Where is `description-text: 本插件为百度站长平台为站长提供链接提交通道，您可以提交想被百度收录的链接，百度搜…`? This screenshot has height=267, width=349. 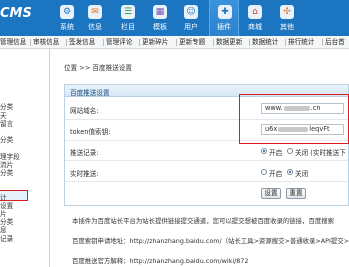
description-text: 本插件为百度站长平台为站长提供链接提交通道，您可以提交想被百度收录的链接，百度搜… is located at coordinates (203, 221).